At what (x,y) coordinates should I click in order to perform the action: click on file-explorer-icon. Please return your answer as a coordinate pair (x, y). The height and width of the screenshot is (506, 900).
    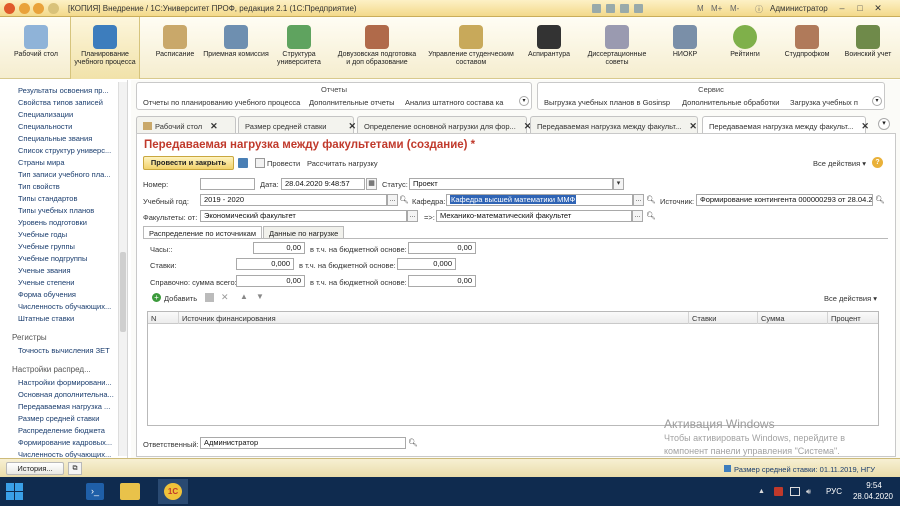
    Looking at the image, I should click on (130, 491).